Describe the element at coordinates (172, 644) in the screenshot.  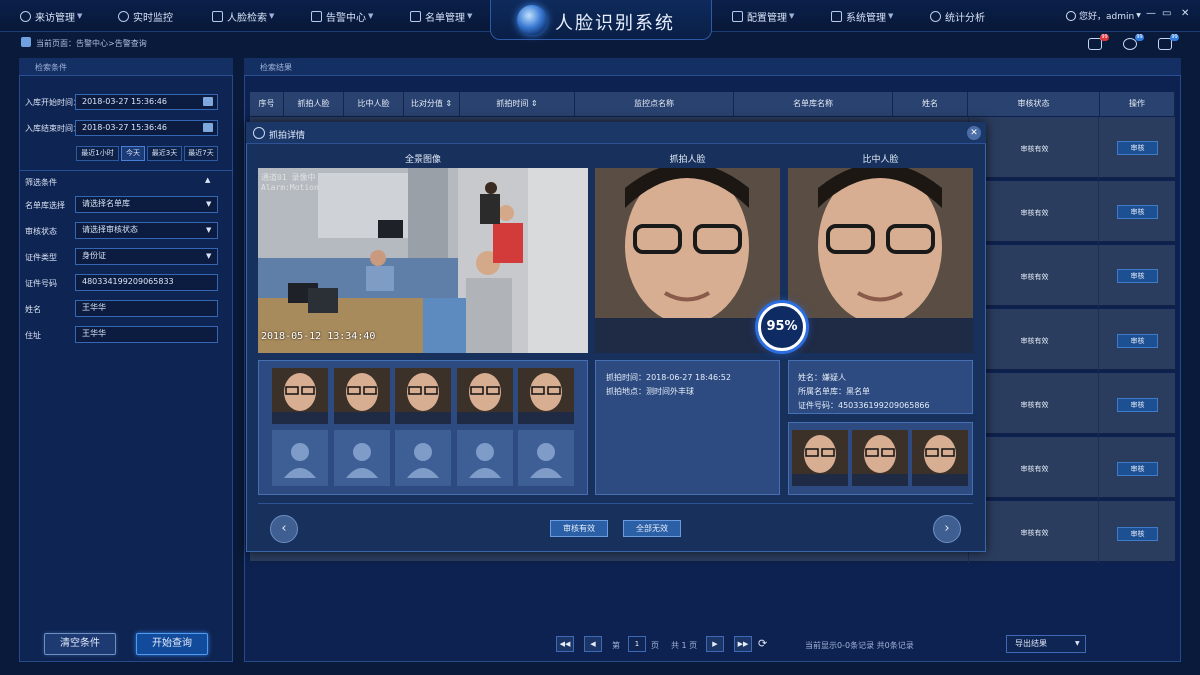
I see `start-search-button: 开始查询` at that location.